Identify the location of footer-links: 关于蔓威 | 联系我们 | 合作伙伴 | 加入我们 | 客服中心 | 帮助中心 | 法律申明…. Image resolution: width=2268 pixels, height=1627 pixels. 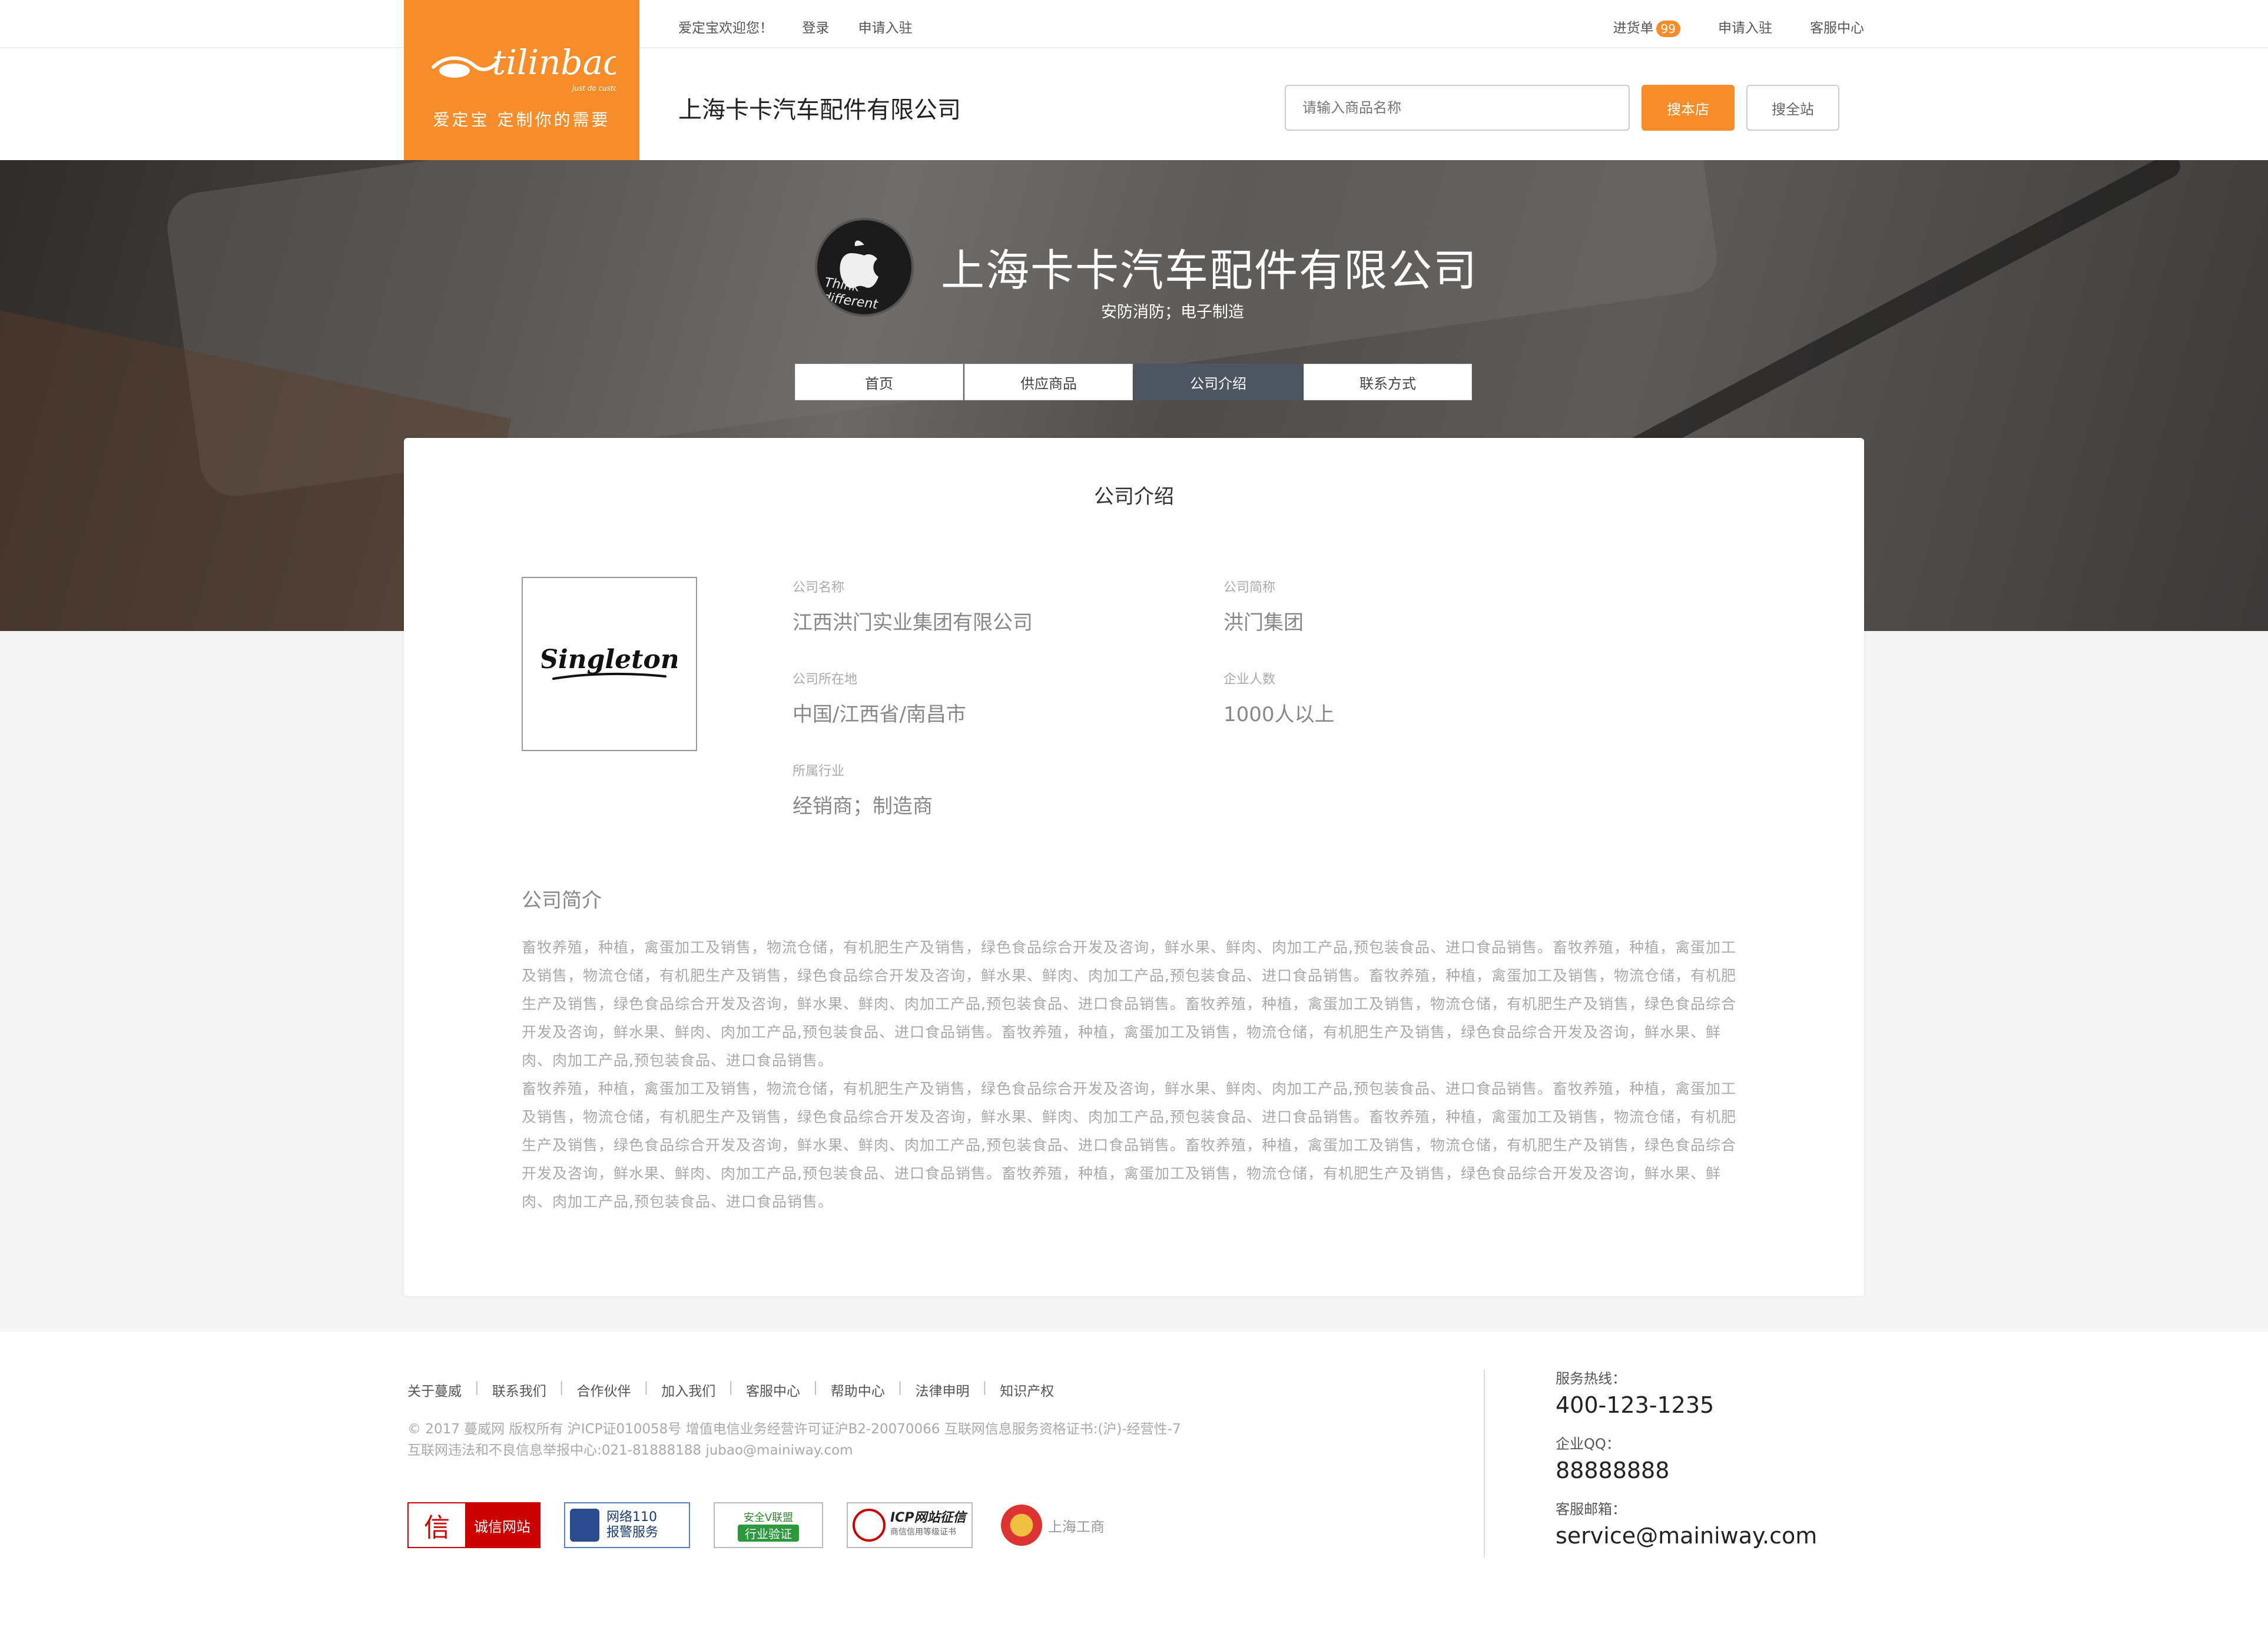
(731, 1390).